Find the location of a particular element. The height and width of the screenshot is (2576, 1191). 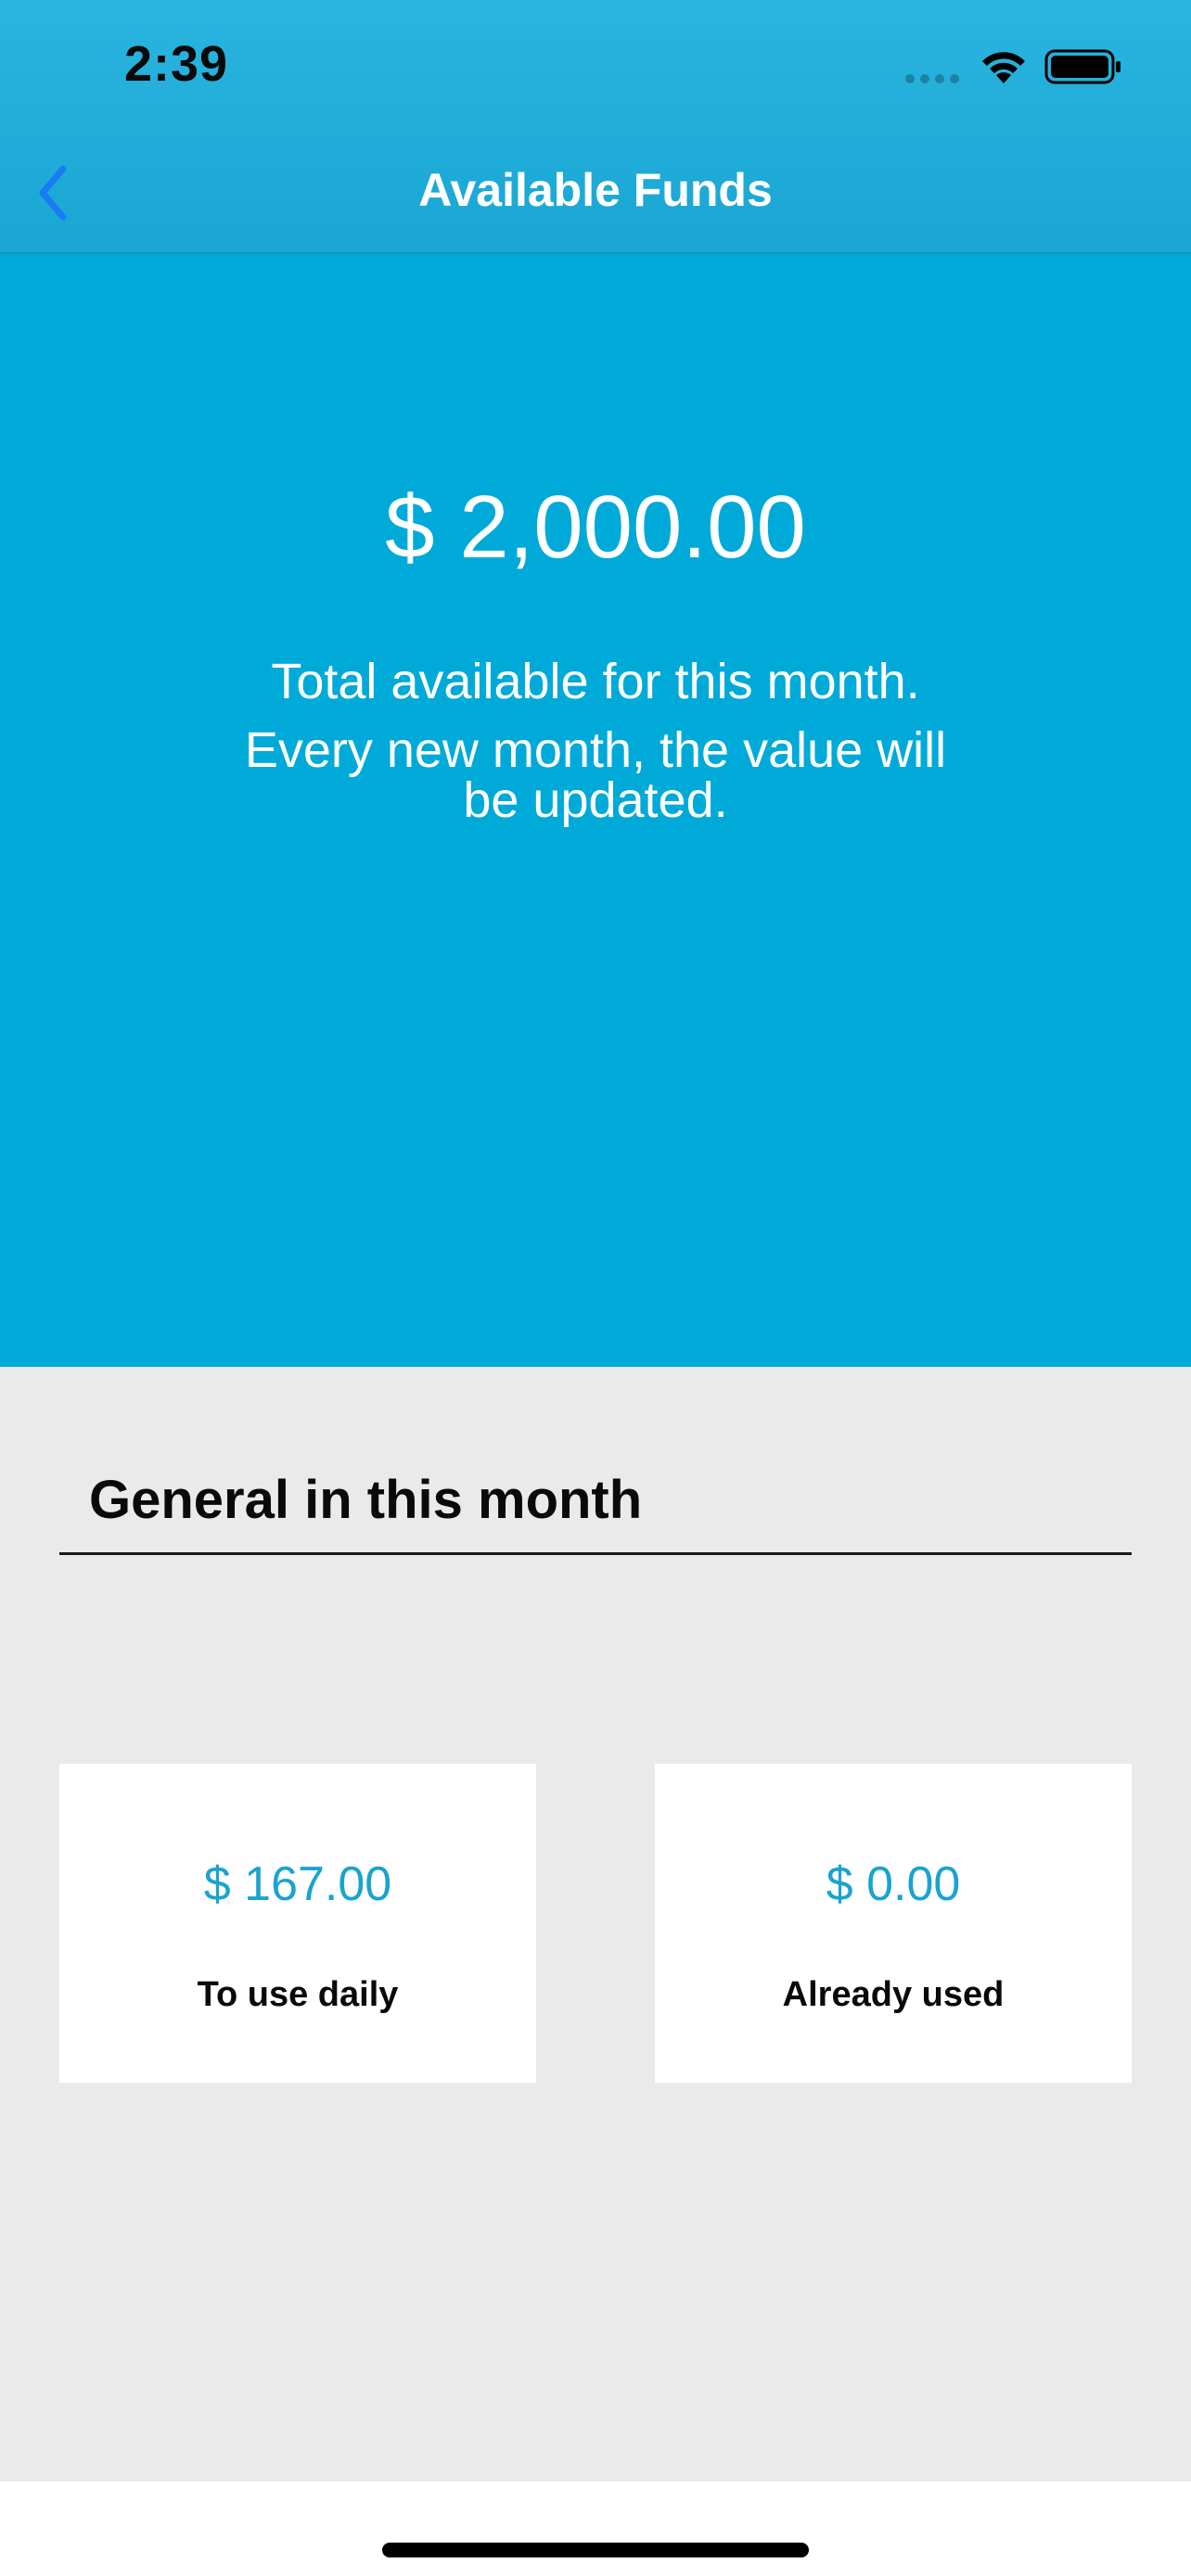

home-indicator is located at coordinates (595, 2550).